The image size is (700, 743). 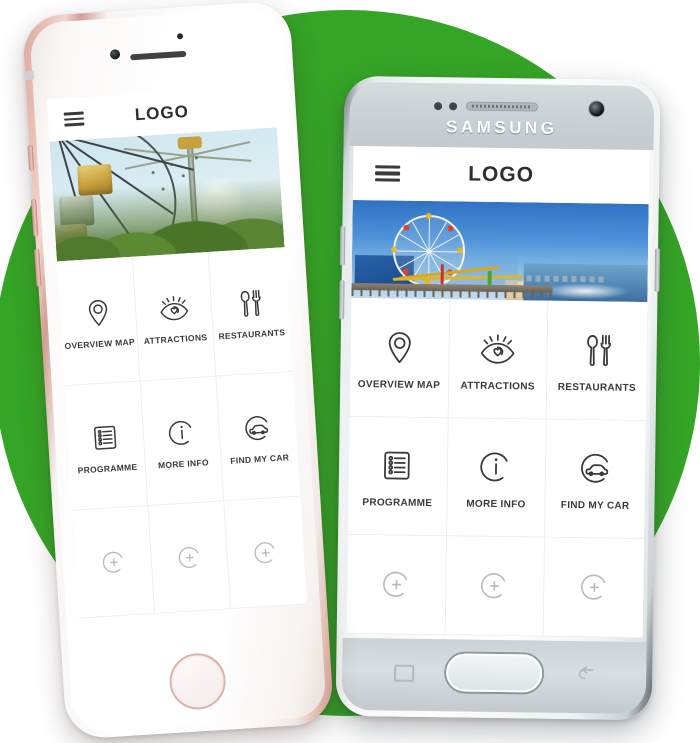 I want to click on red-pylon, so click(x=442, y=274).